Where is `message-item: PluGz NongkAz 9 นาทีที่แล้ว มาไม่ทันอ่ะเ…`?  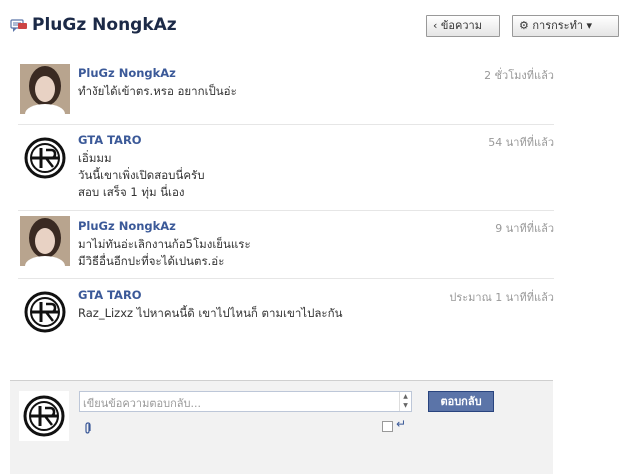
message-item: PluGz NongkAz 9 นาทีที่แล้ว มาไม่ทันอ่ะเ… is located at coordinates (286, 244).